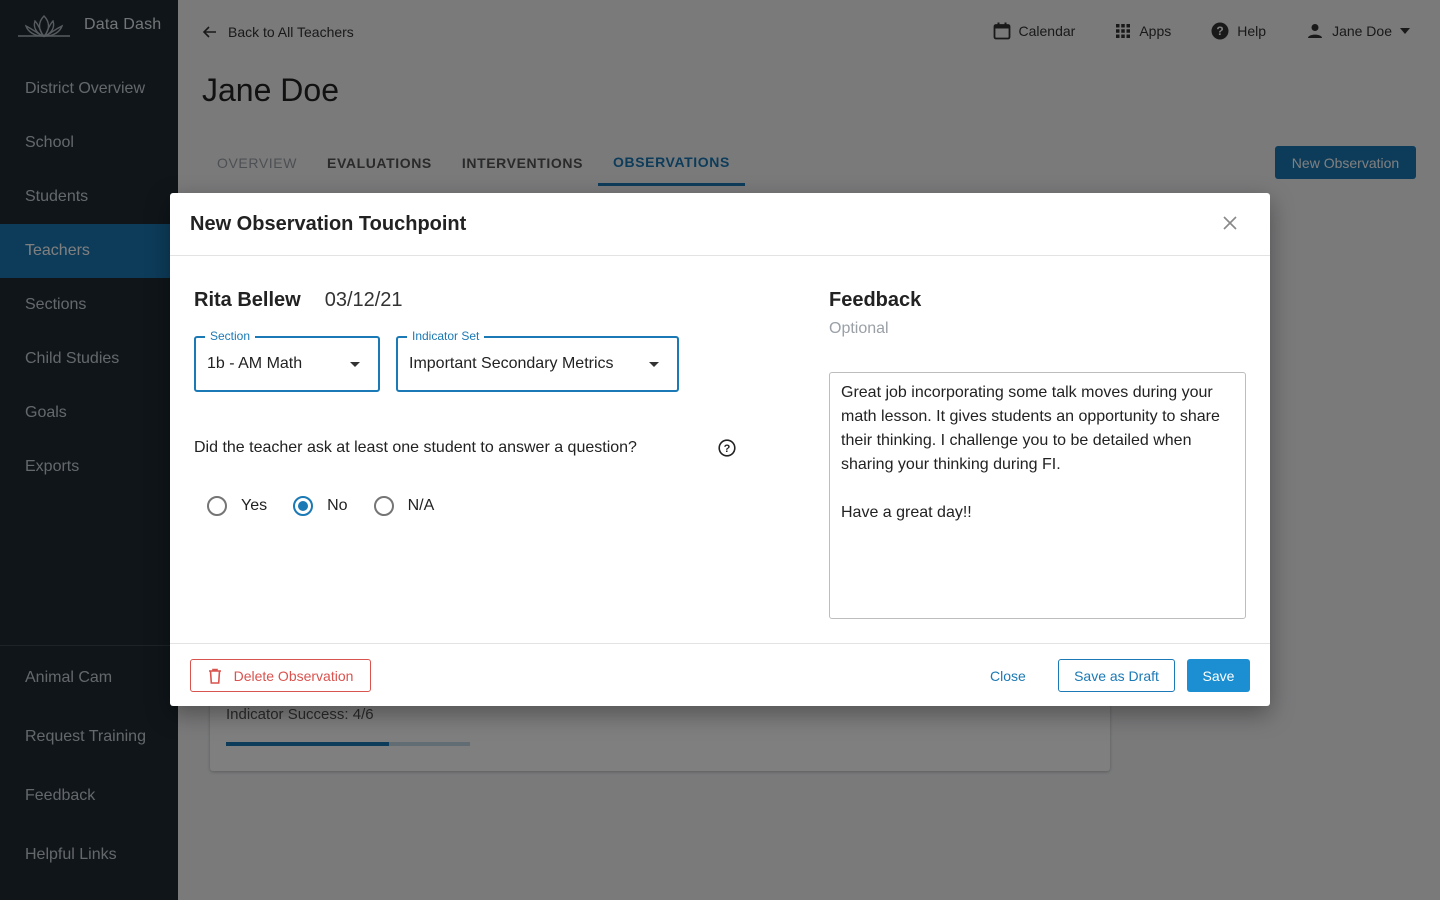 This screenshot has height=900, width=1440. What do you see at coordinates (1008, 675) in the screenshot?
I see `close-button: Close` at bounding box center [1008, 675].